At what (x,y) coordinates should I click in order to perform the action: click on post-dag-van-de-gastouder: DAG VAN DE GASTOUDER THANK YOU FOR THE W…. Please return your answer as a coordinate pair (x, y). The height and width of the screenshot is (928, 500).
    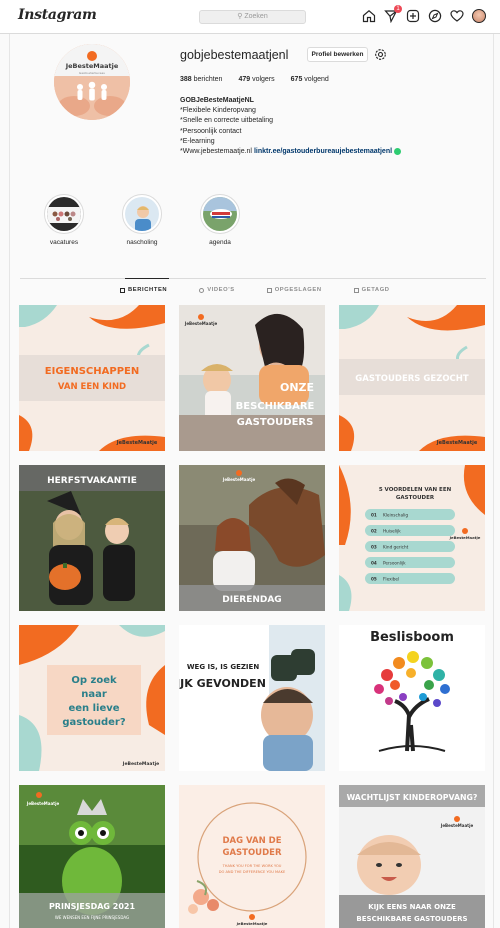
    Looking at the image, I should click on (252, 856).